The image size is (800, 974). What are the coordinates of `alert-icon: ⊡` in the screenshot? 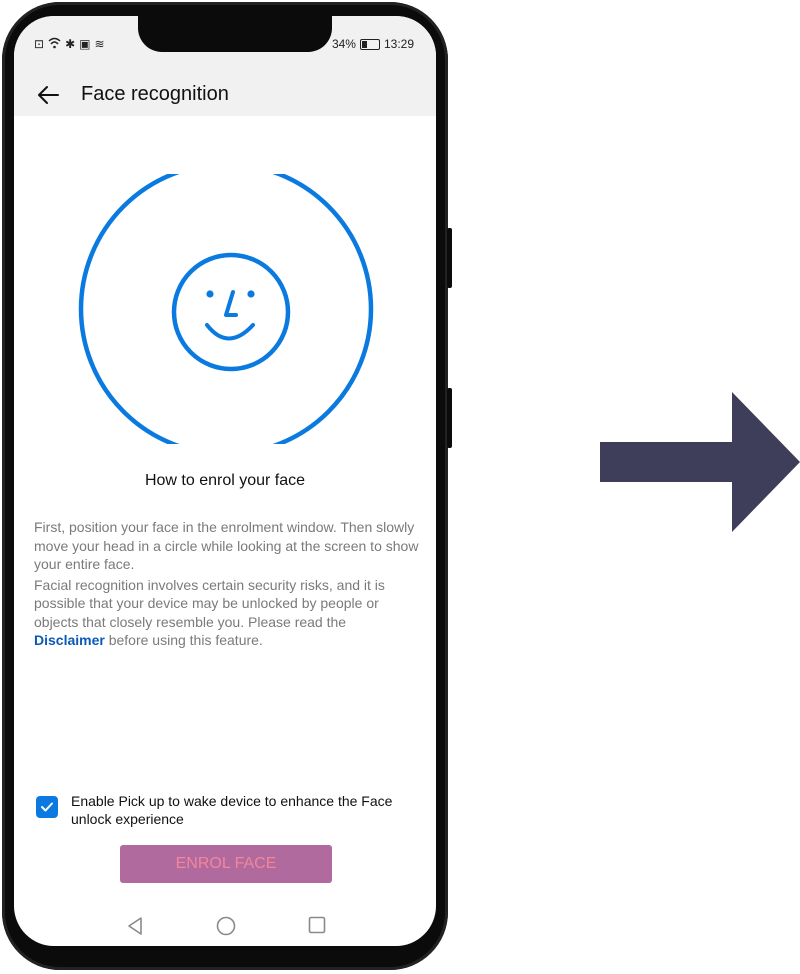 It's located at (39, 44).